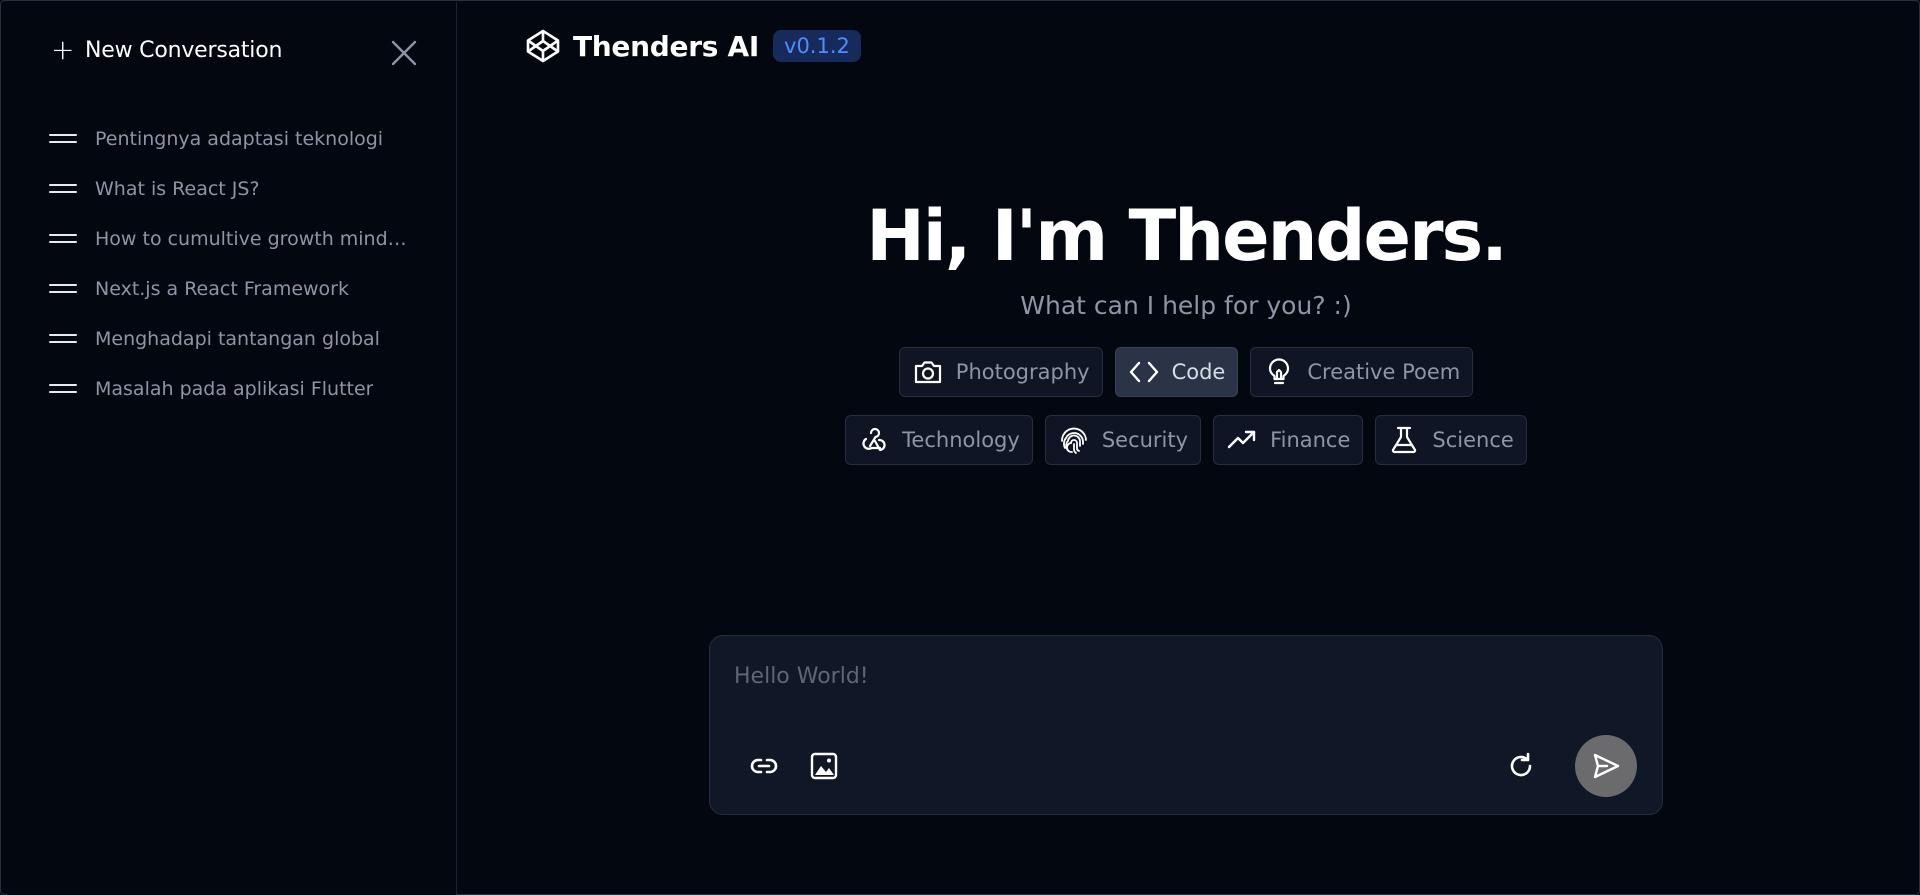 This screenshot has width=1920, height=895. Describe the element at coordinates (1073, 440) in the screenshot. I see `fingerprint-icon` at that location.